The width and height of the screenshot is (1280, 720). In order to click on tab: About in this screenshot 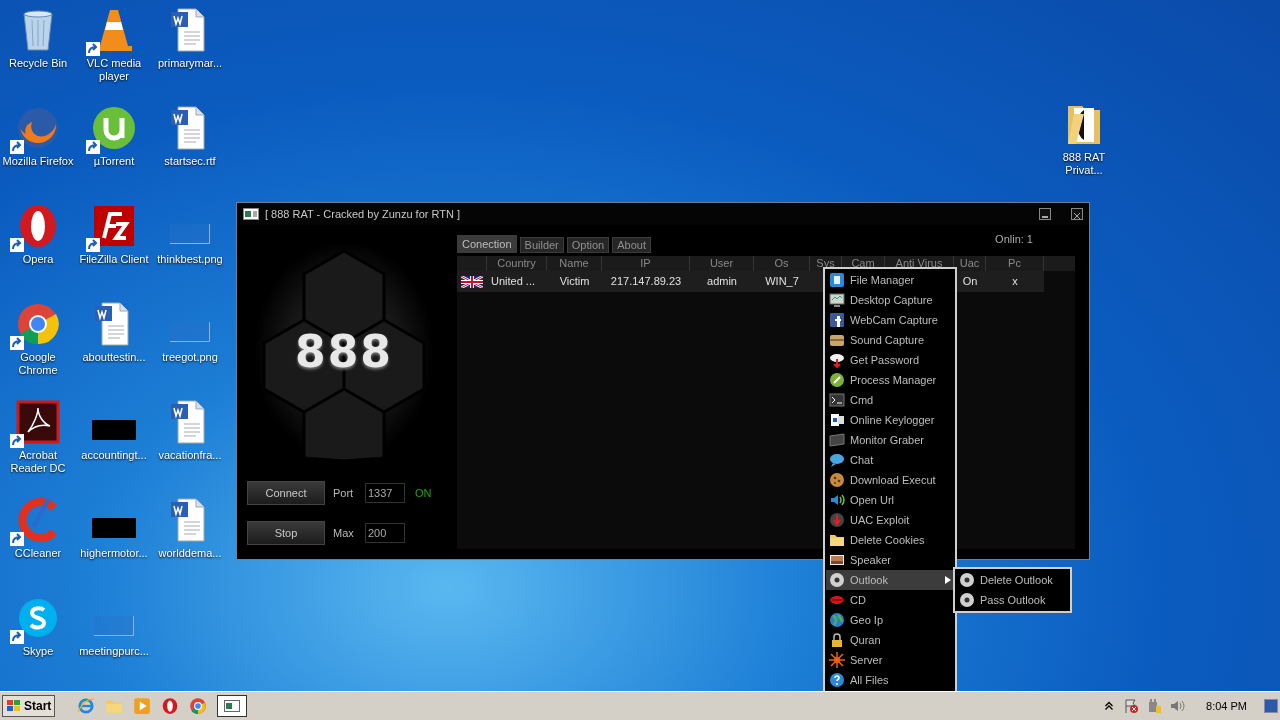, I will do `click(631, 245)`.